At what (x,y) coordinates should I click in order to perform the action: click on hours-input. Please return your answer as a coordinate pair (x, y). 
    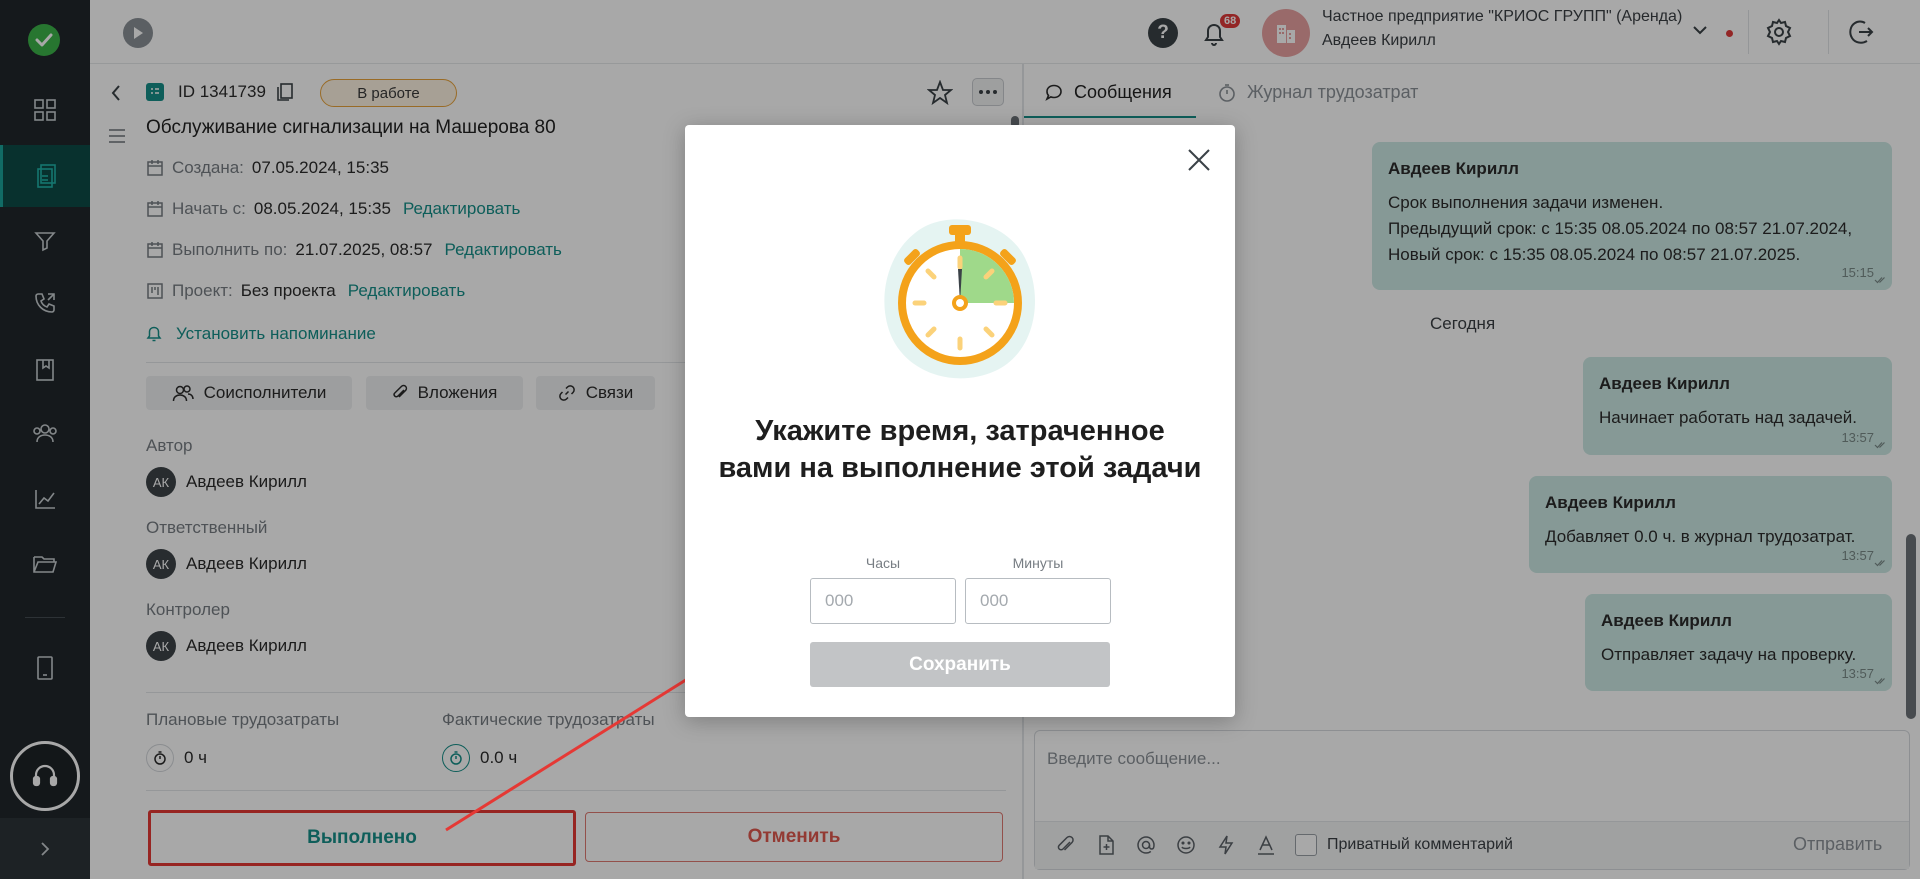
    Looking at the image, I should click on (883, 601).